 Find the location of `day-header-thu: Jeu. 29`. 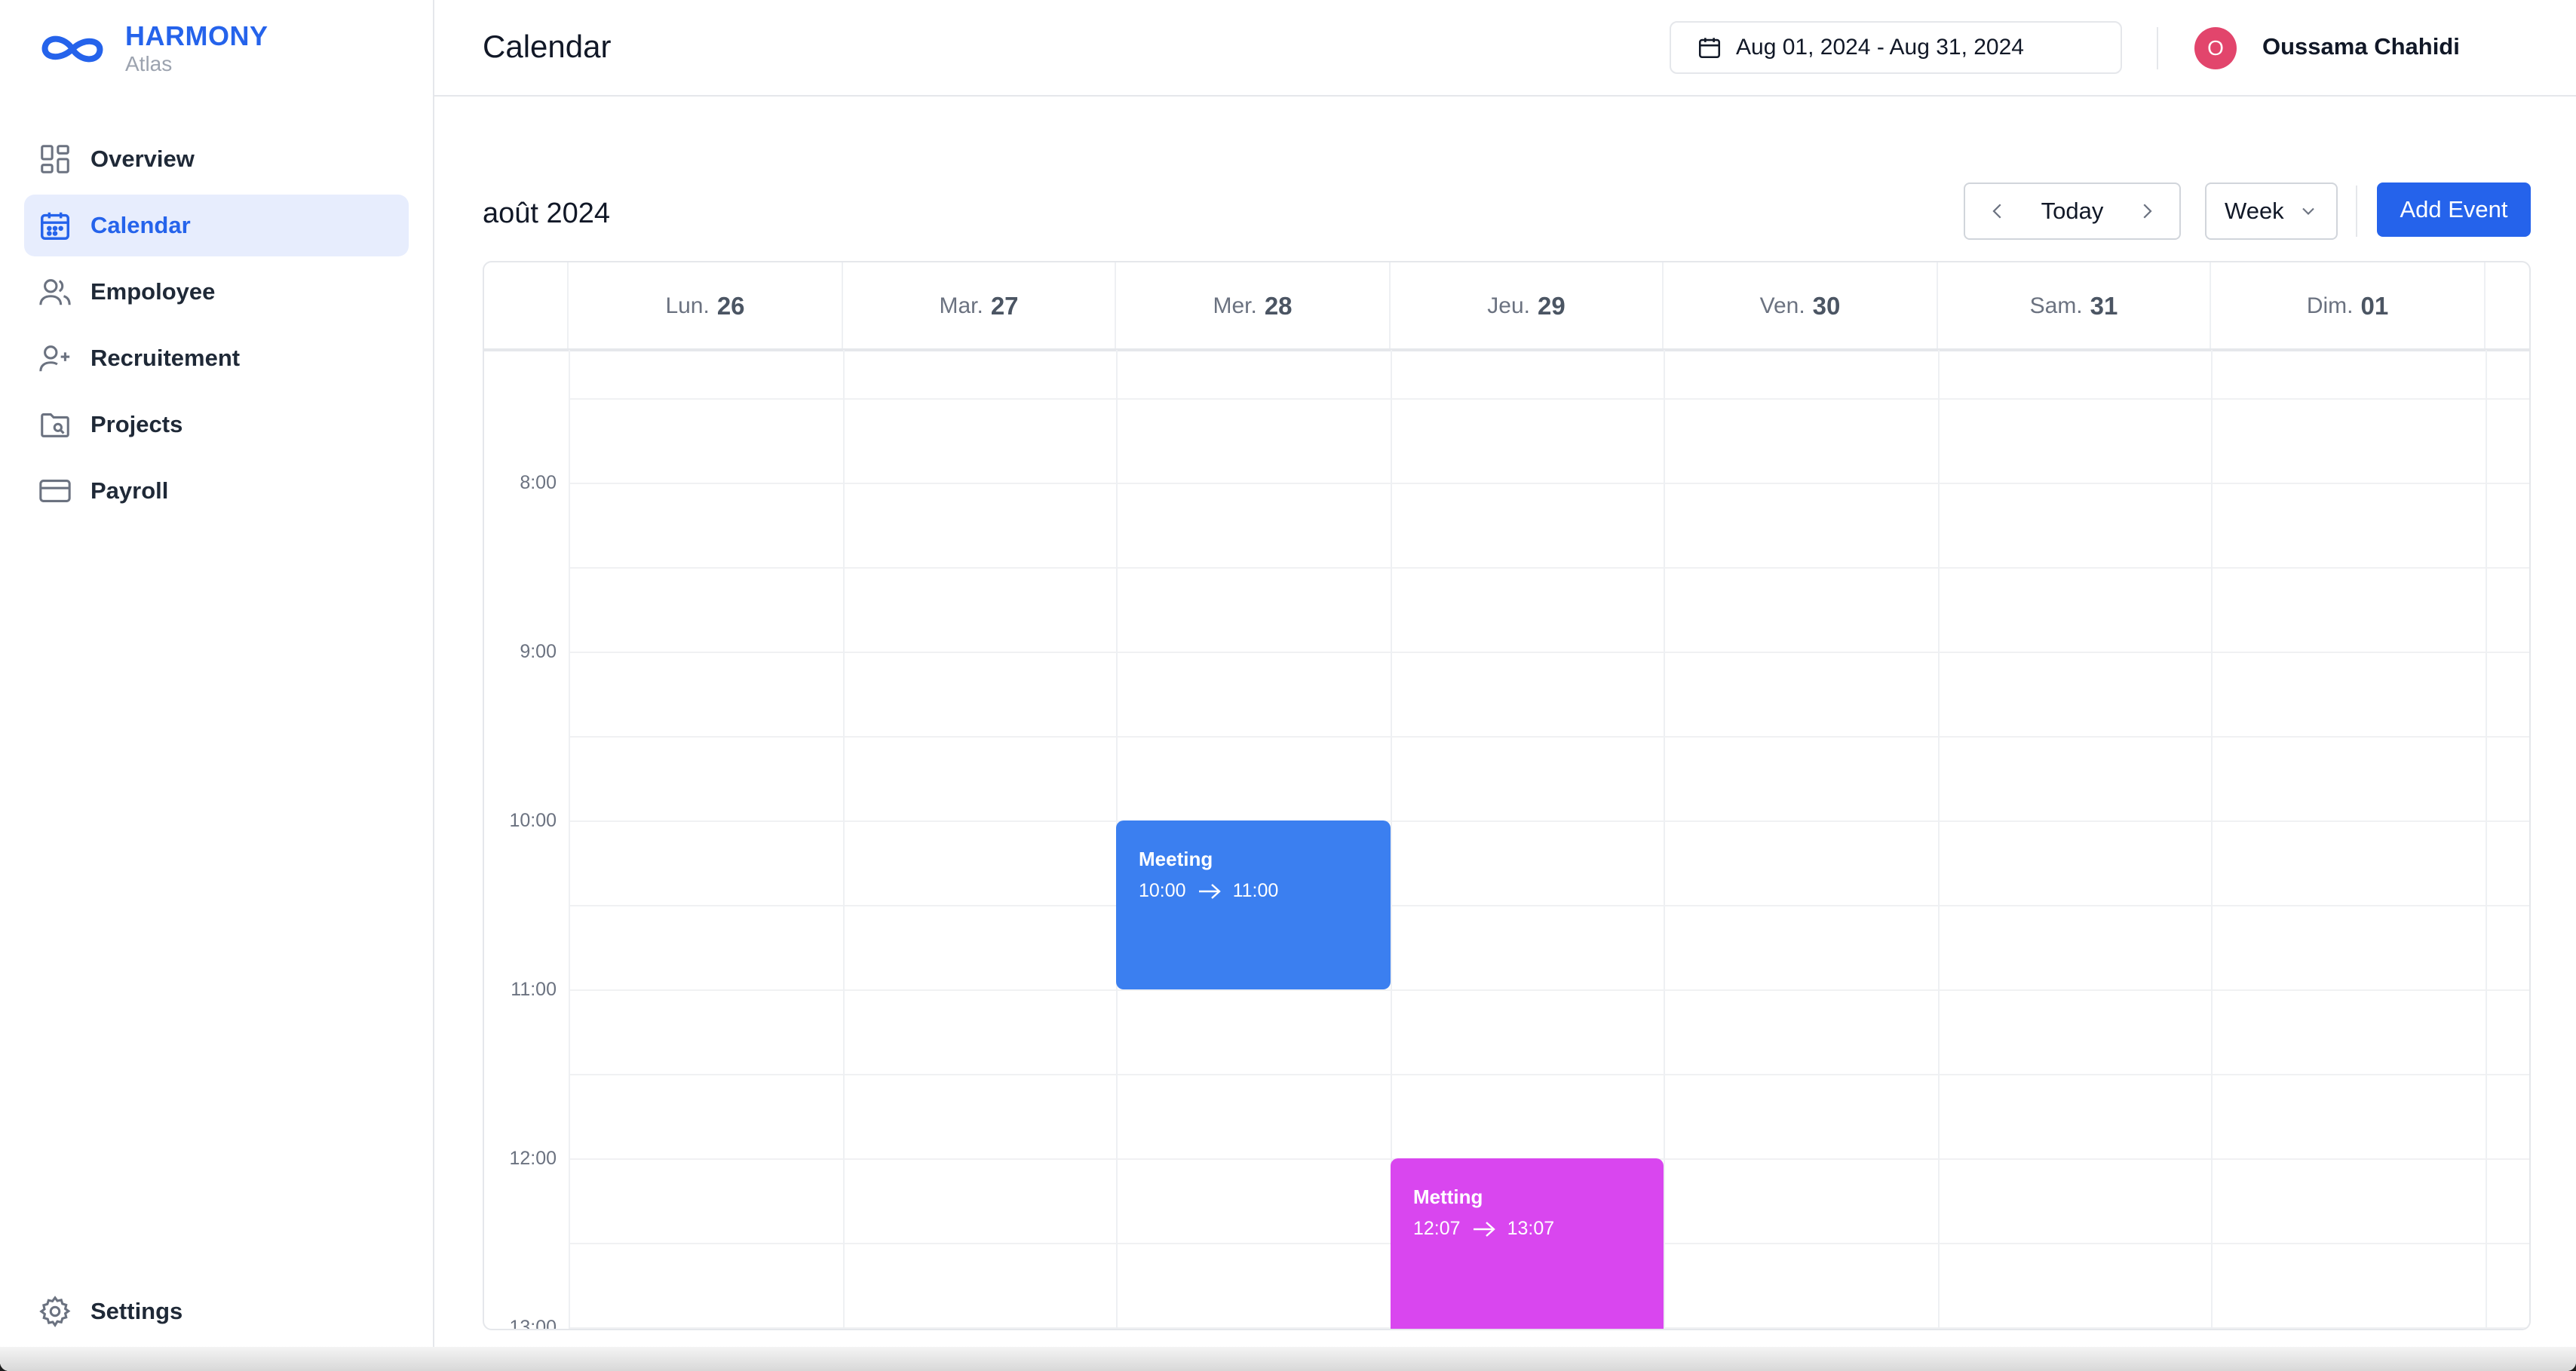

day-header-thu: Jeu. 29 is located at coordinates (1527, 306).